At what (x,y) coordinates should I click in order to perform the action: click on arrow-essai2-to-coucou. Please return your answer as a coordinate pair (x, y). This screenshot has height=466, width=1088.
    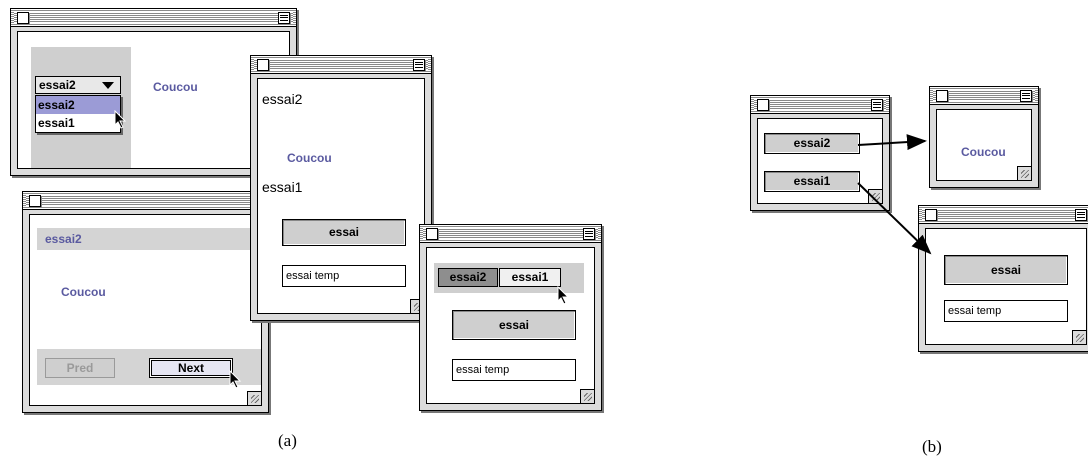
    Looking at the image, I should click on (892, 142).